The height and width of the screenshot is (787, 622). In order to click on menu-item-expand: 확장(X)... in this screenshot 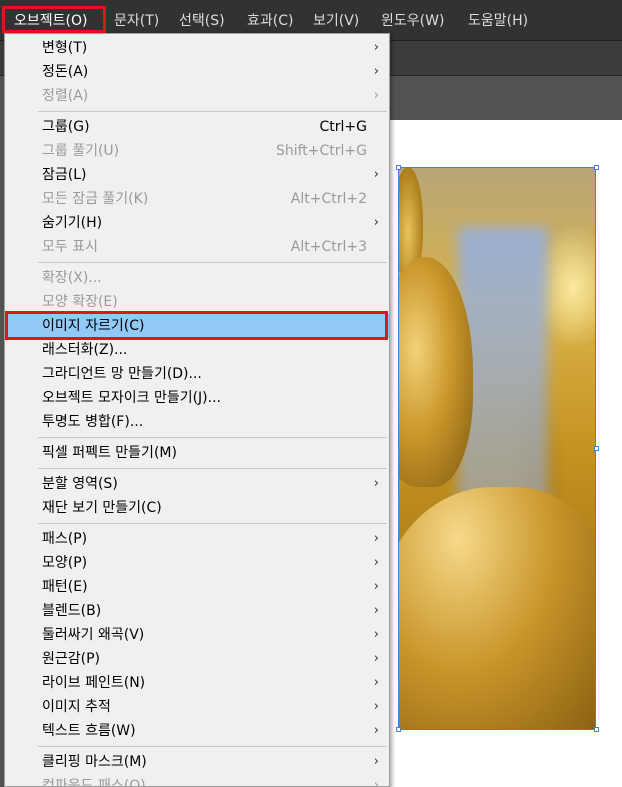, I will do `click(197, 278)`.